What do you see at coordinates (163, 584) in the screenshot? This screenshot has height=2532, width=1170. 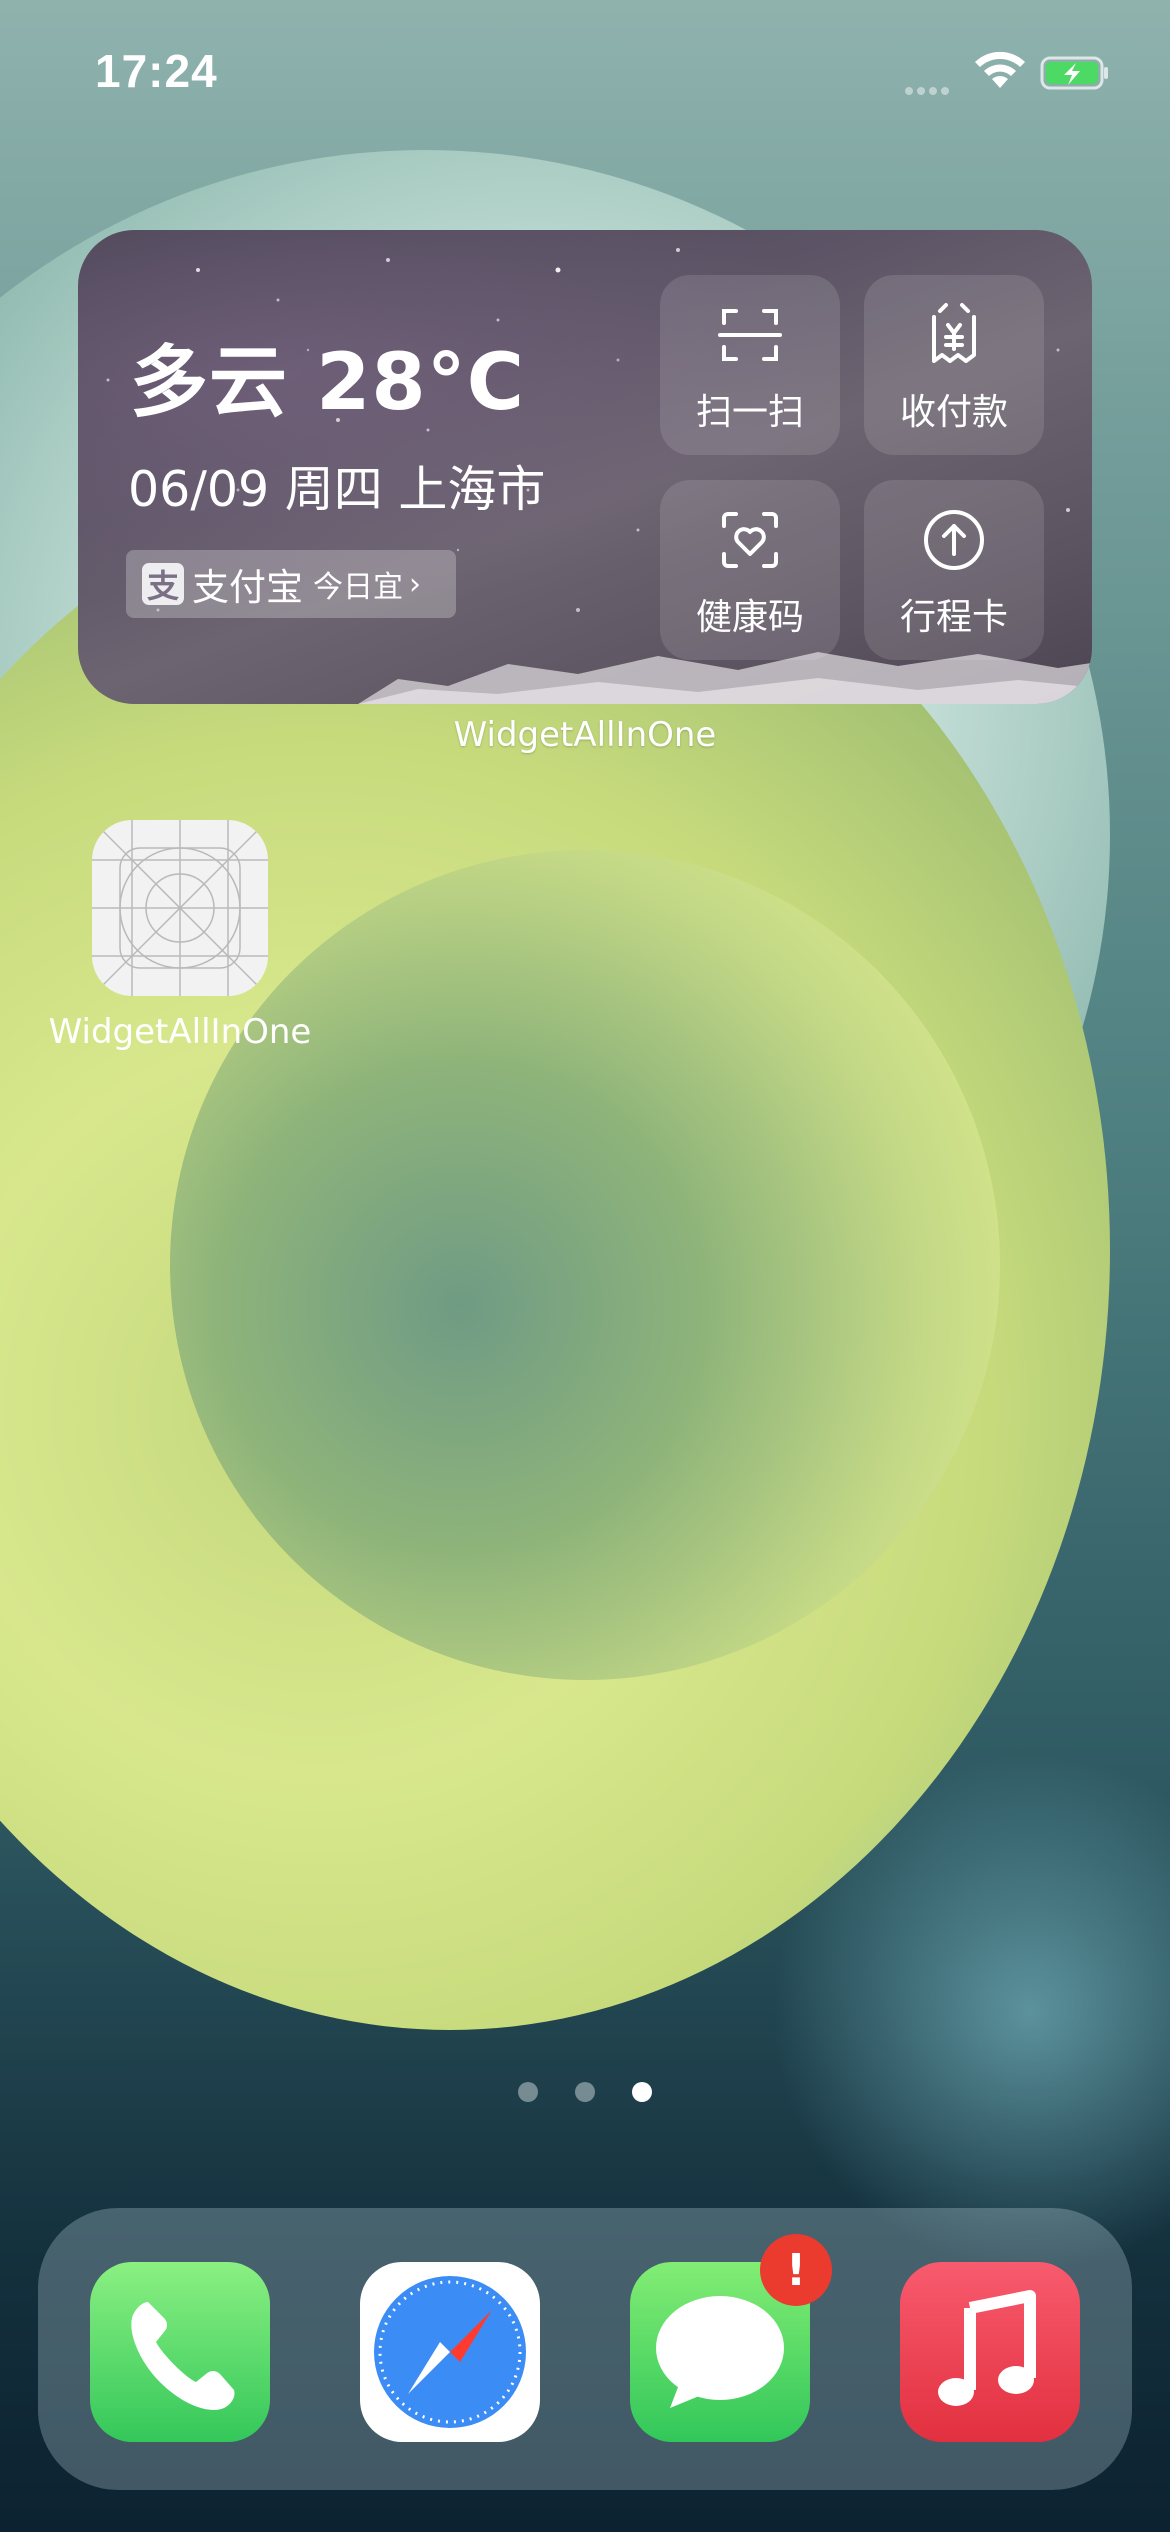 I see `alipay-logo-icon: 支` at bounding box center [163, 584].